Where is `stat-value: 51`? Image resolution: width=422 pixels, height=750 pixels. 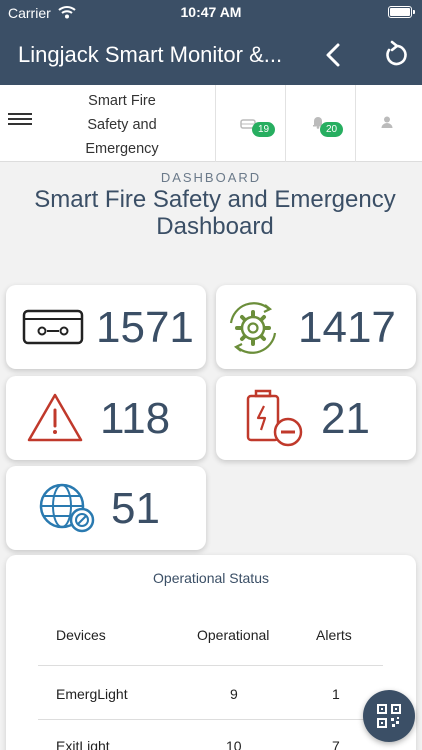 stat-value: 51 is located at coordinates (135, 508).